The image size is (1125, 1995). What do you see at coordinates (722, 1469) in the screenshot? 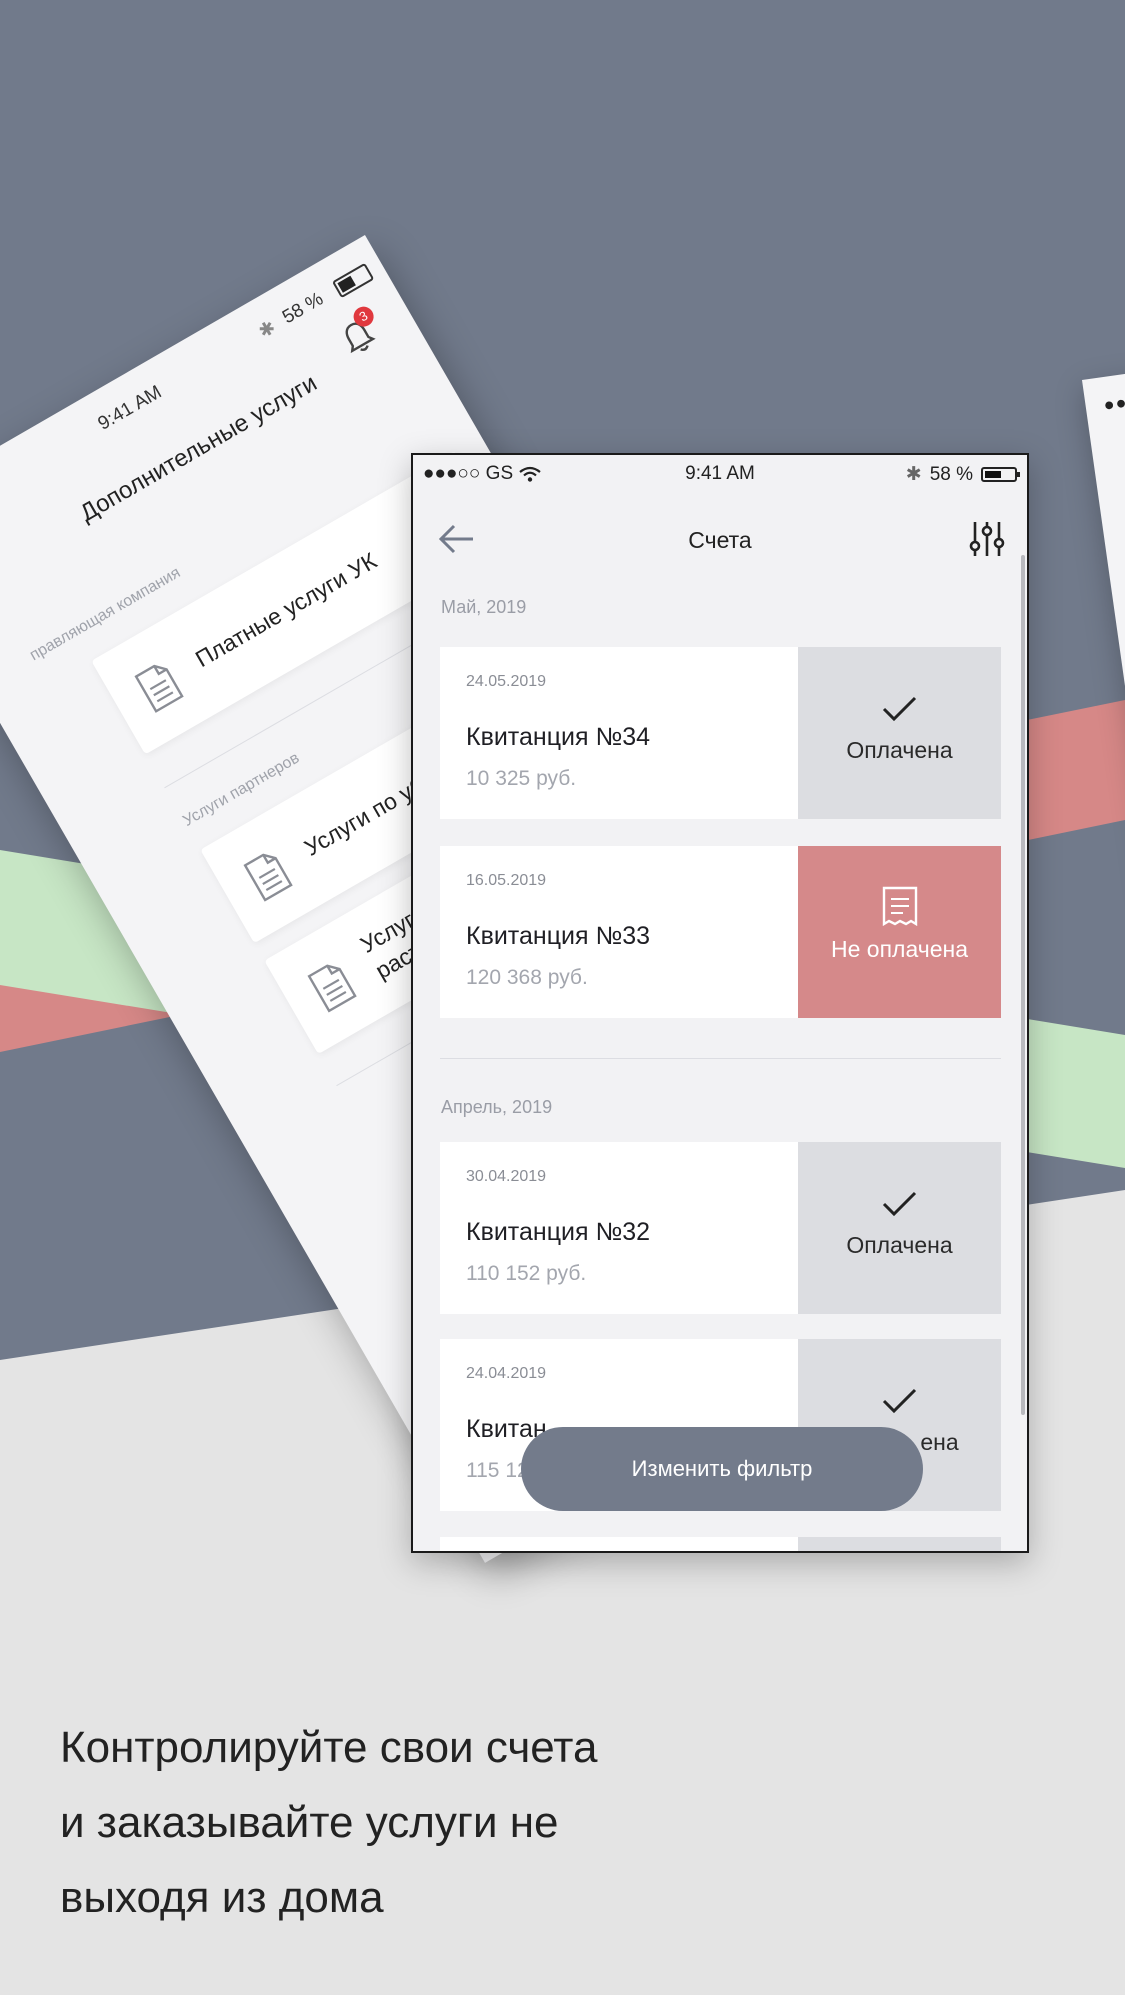
I see `change-filter-button: Изменить фильтр` at bounding box center [722, 1469].